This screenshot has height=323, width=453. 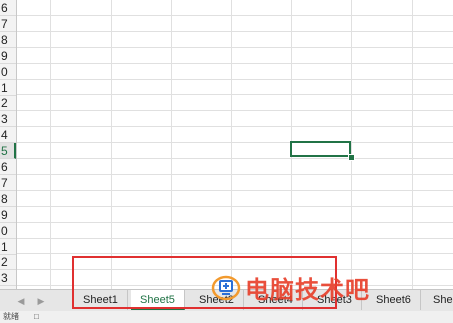 What do you see at coordinates (101, 300) in the screenshot?
I see `tab-sheet1: Sheet1` at bounding box center [101, 300].